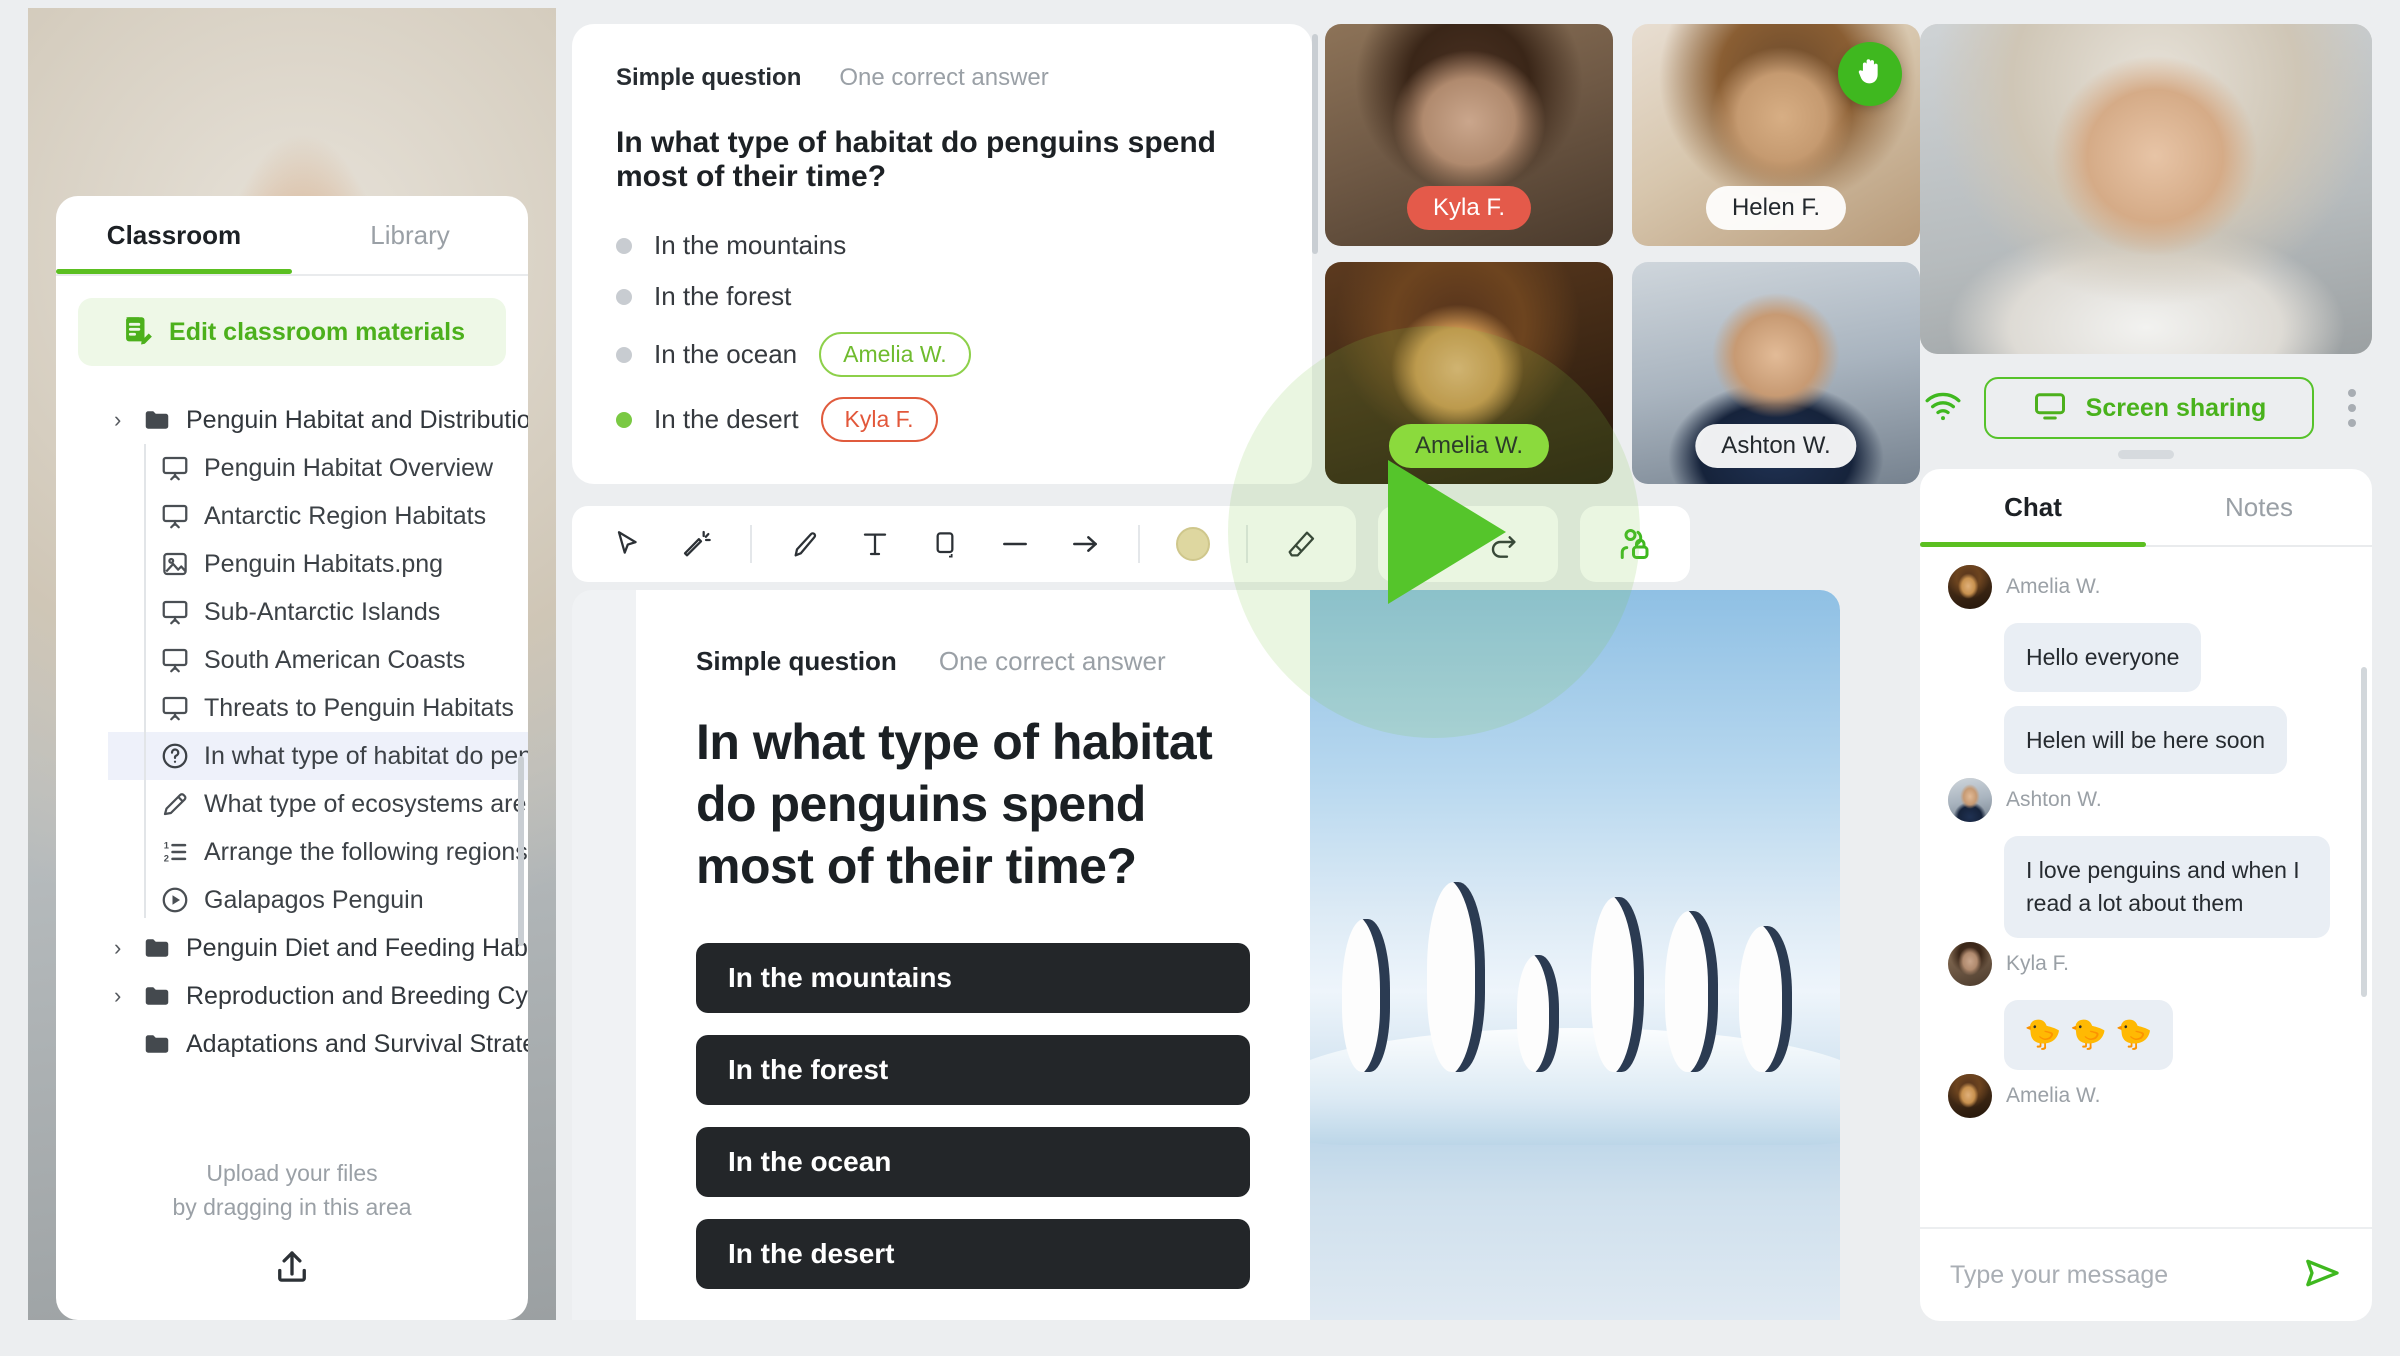 The height and width of the screenshot is (1356, 2400). What do you see at coordinates (942, 245) in the screenshot?
I see `question-option-row: In the mountains` at bounding box center [942, 245].